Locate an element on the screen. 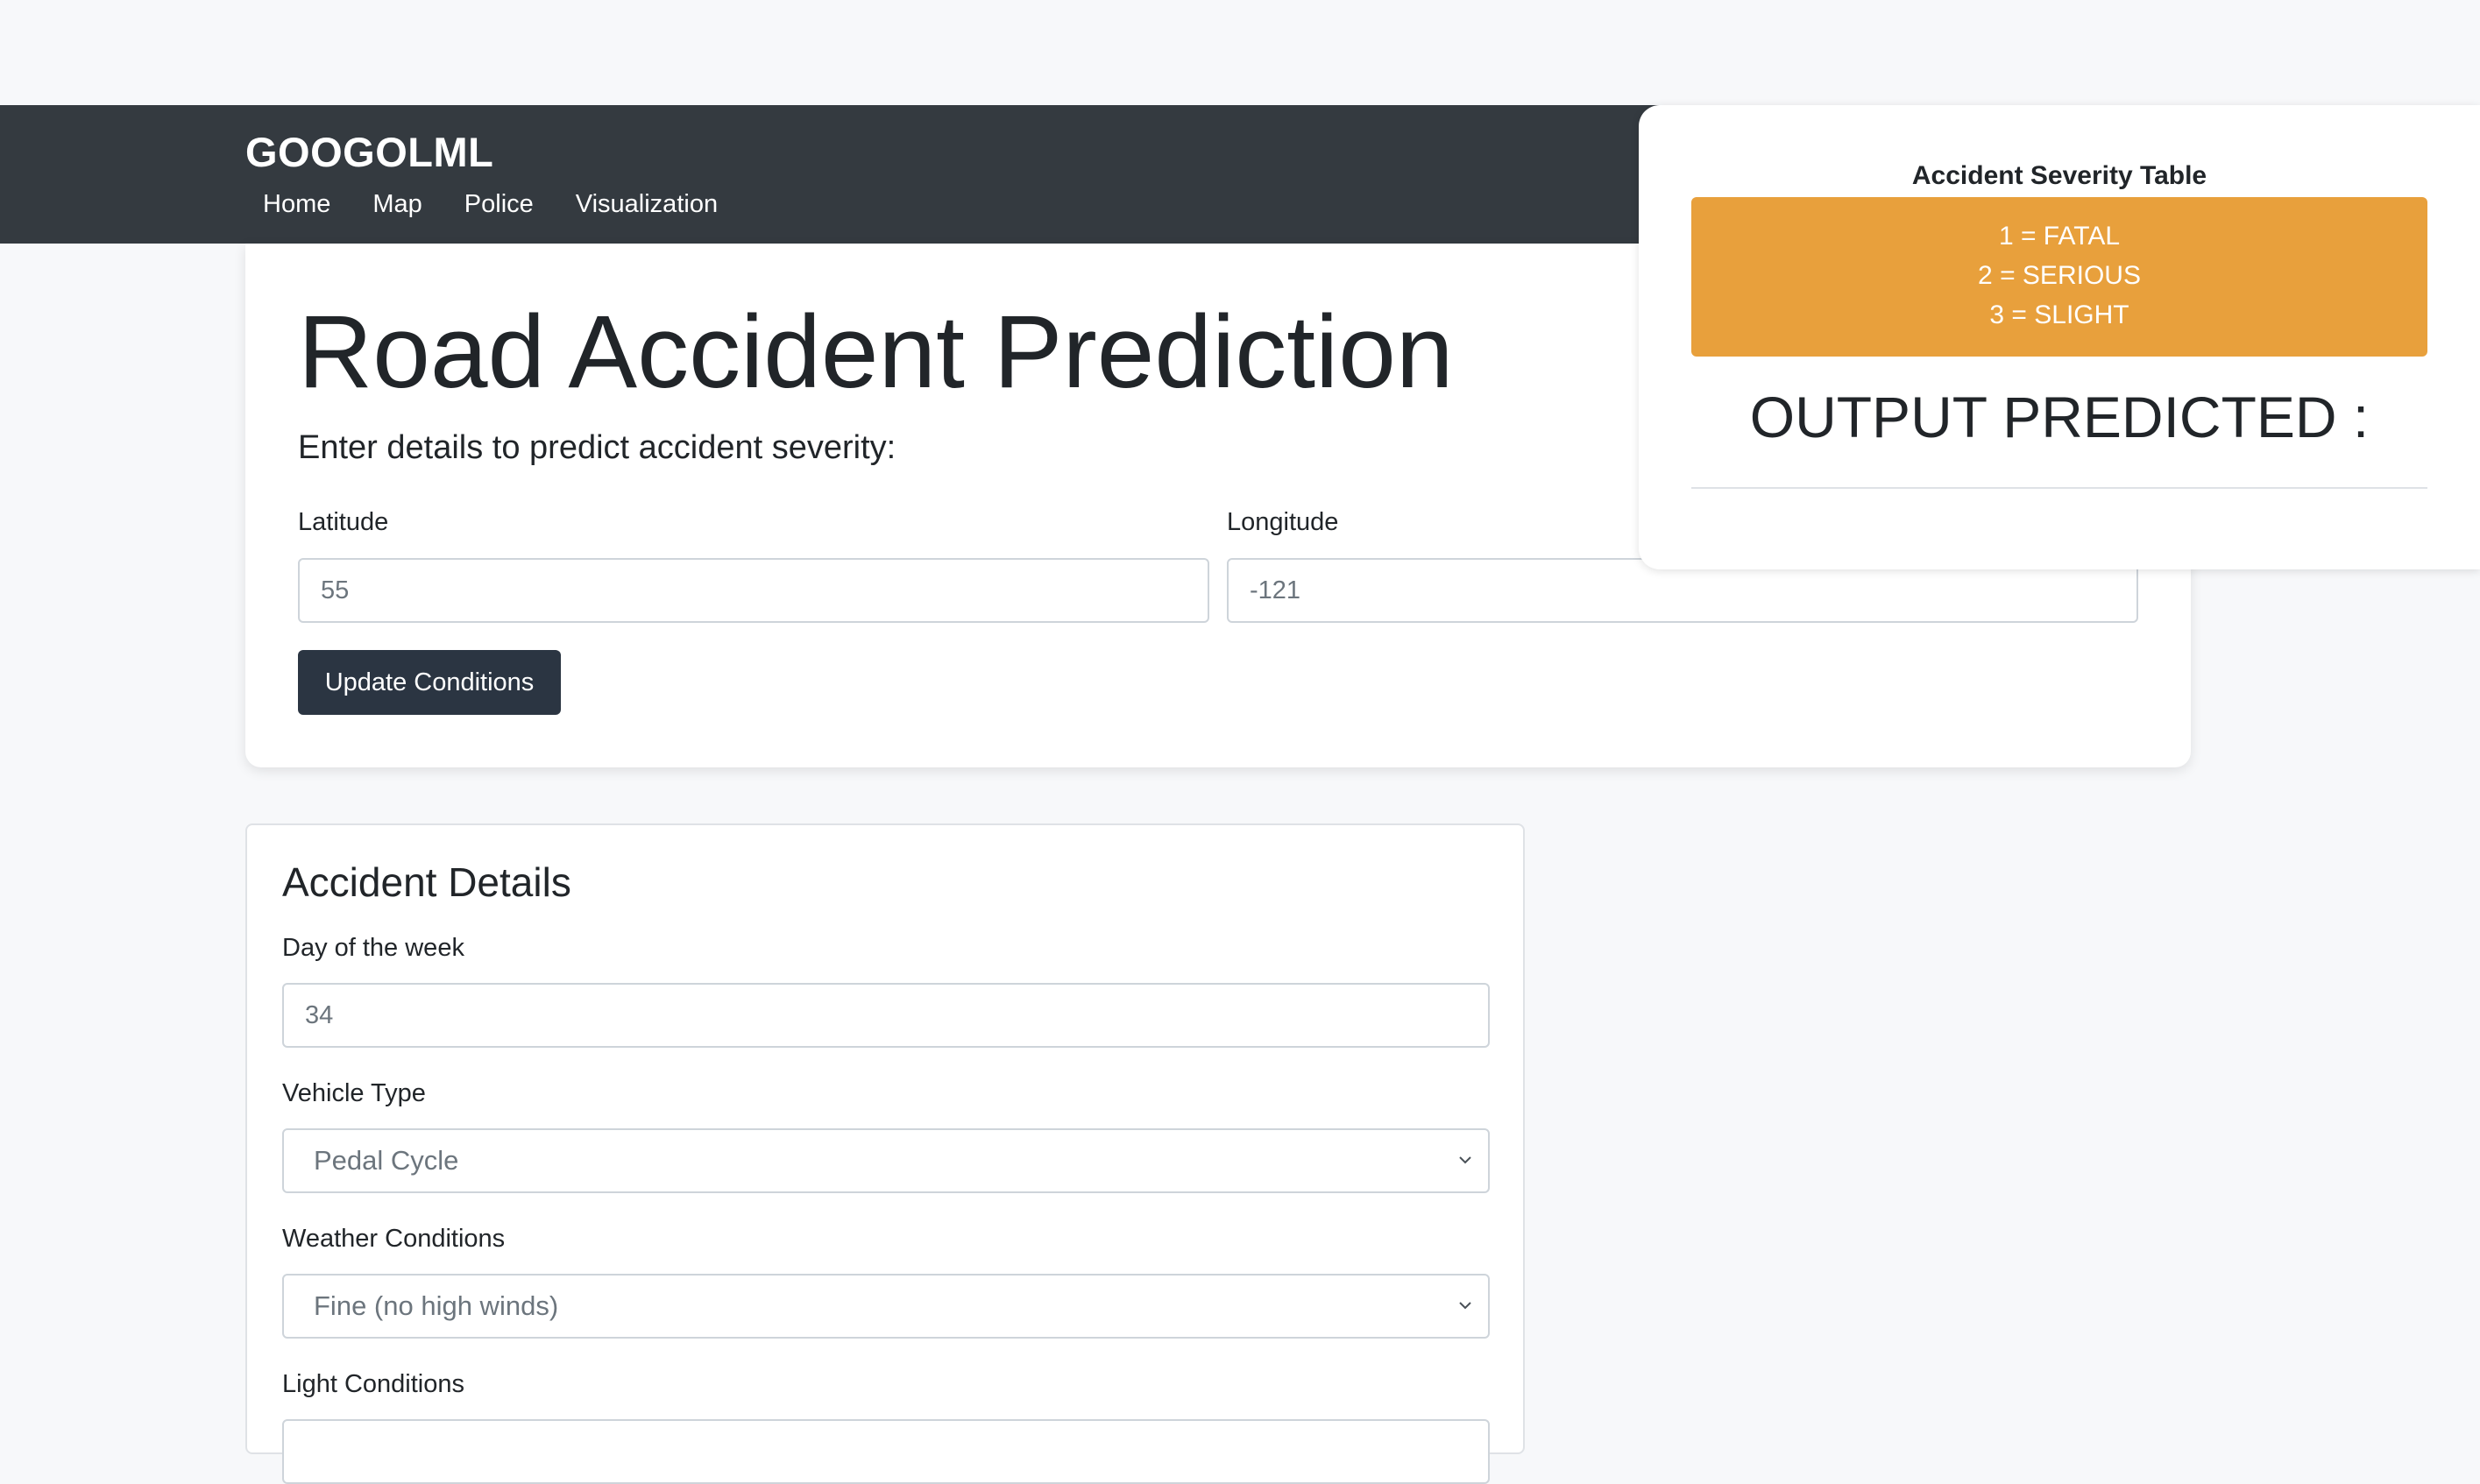 This screenshot has width=2480, height=1484. longitude-label: Longitude is located at coordinates (1283, 522).